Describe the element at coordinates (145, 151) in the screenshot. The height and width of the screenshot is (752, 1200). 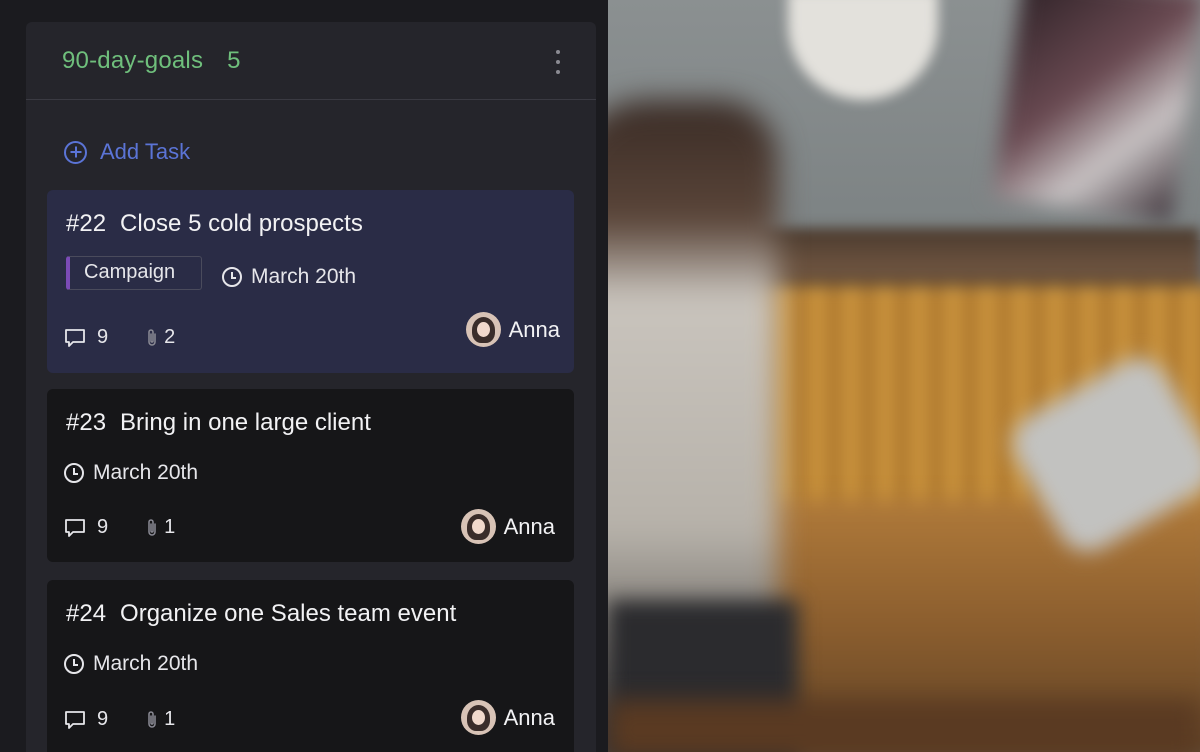
I see `add-task-label: Add Task` at that location.